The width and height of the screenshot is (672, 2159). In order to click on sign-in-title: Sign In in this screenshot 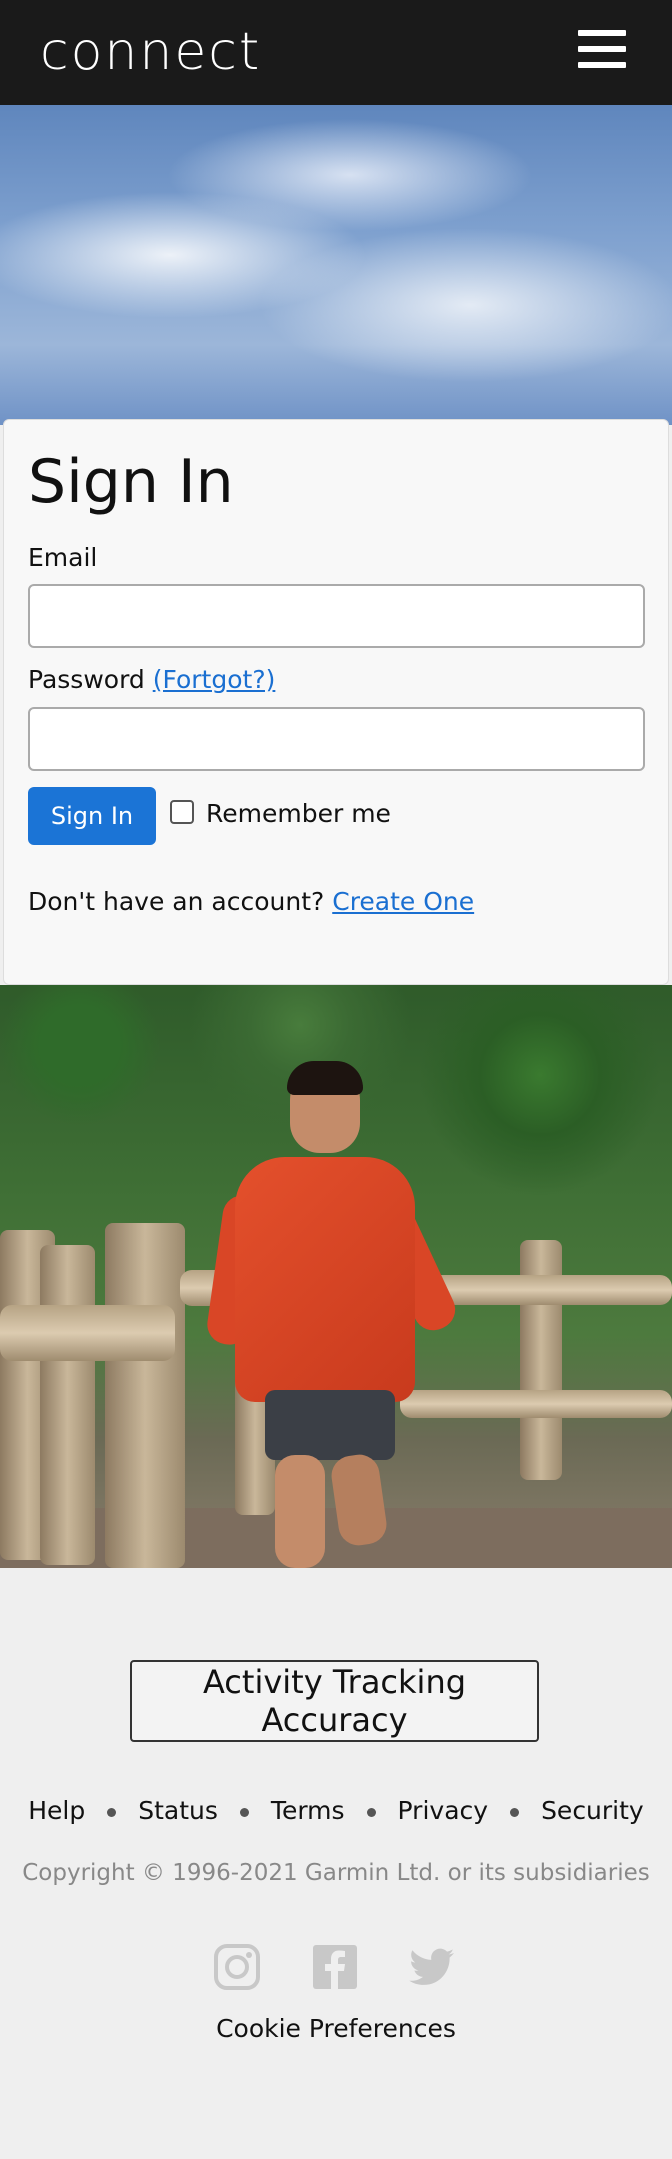, I will do `click(131, 482)`.